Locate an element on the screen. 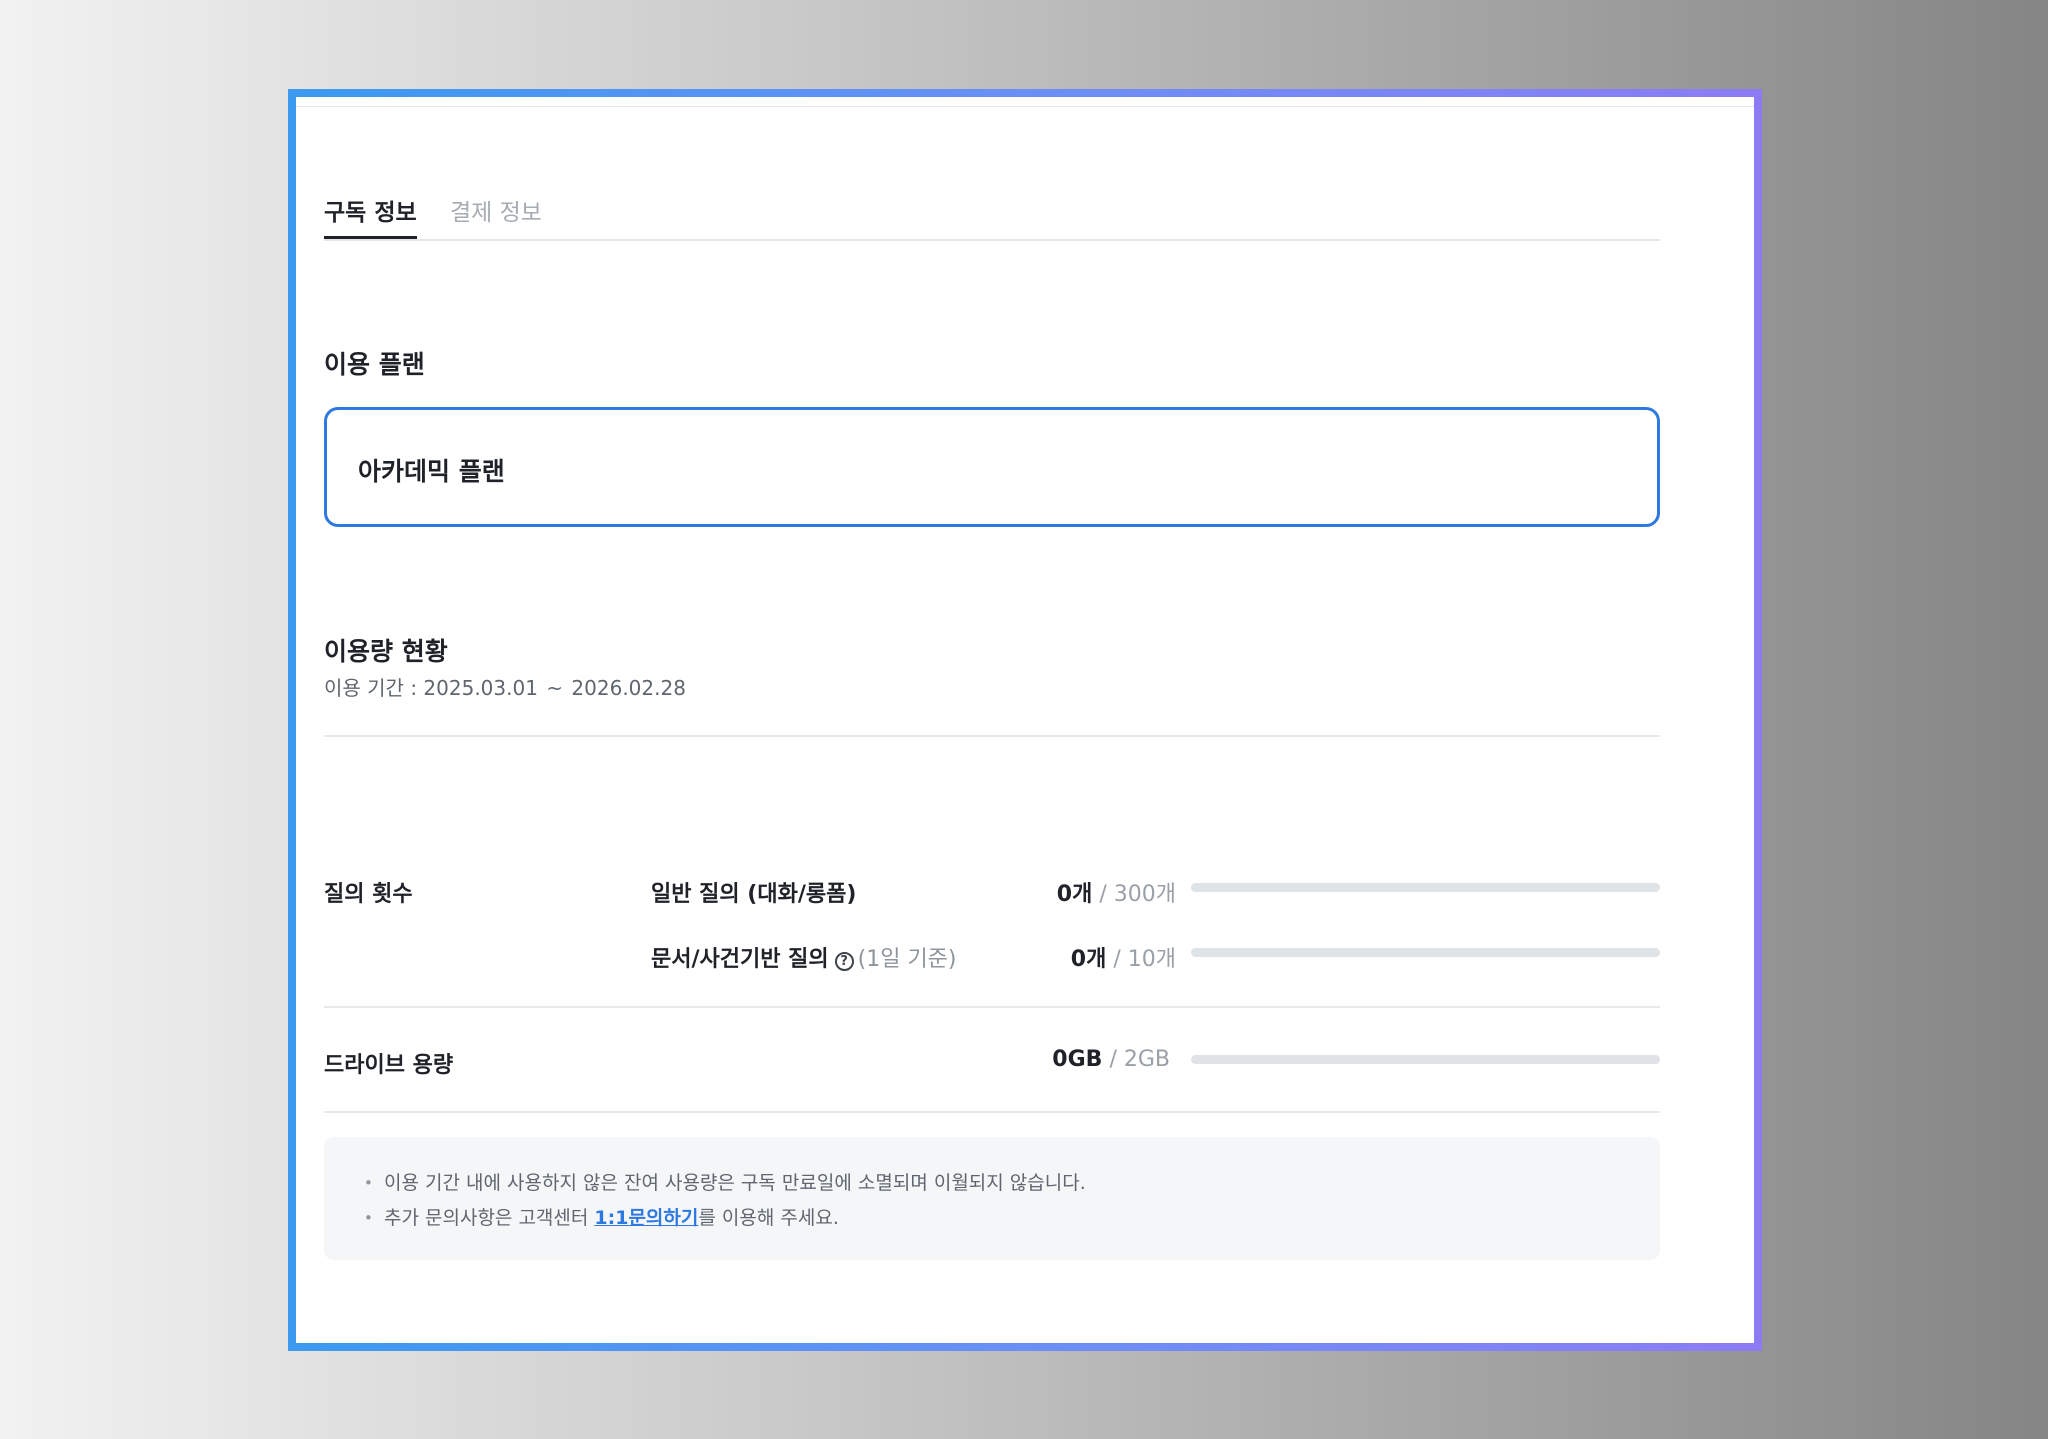 The width and height of the screenshot is (2048, 1439). period-end: 2026.02.28 is located at coordinates (628, 688).